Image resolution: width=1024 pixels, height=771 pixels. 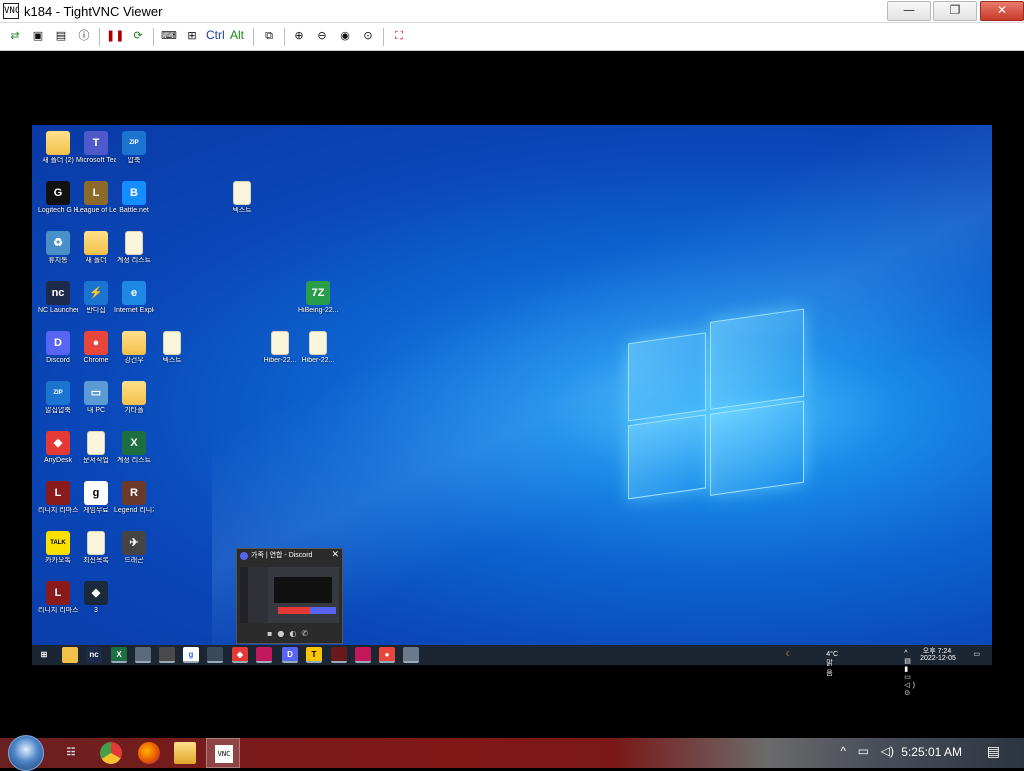 What do you see at coordinates (96, 598) in the screenshot?
I see `desktop-icon: ◆ 3` at bounding box center [96, 598].